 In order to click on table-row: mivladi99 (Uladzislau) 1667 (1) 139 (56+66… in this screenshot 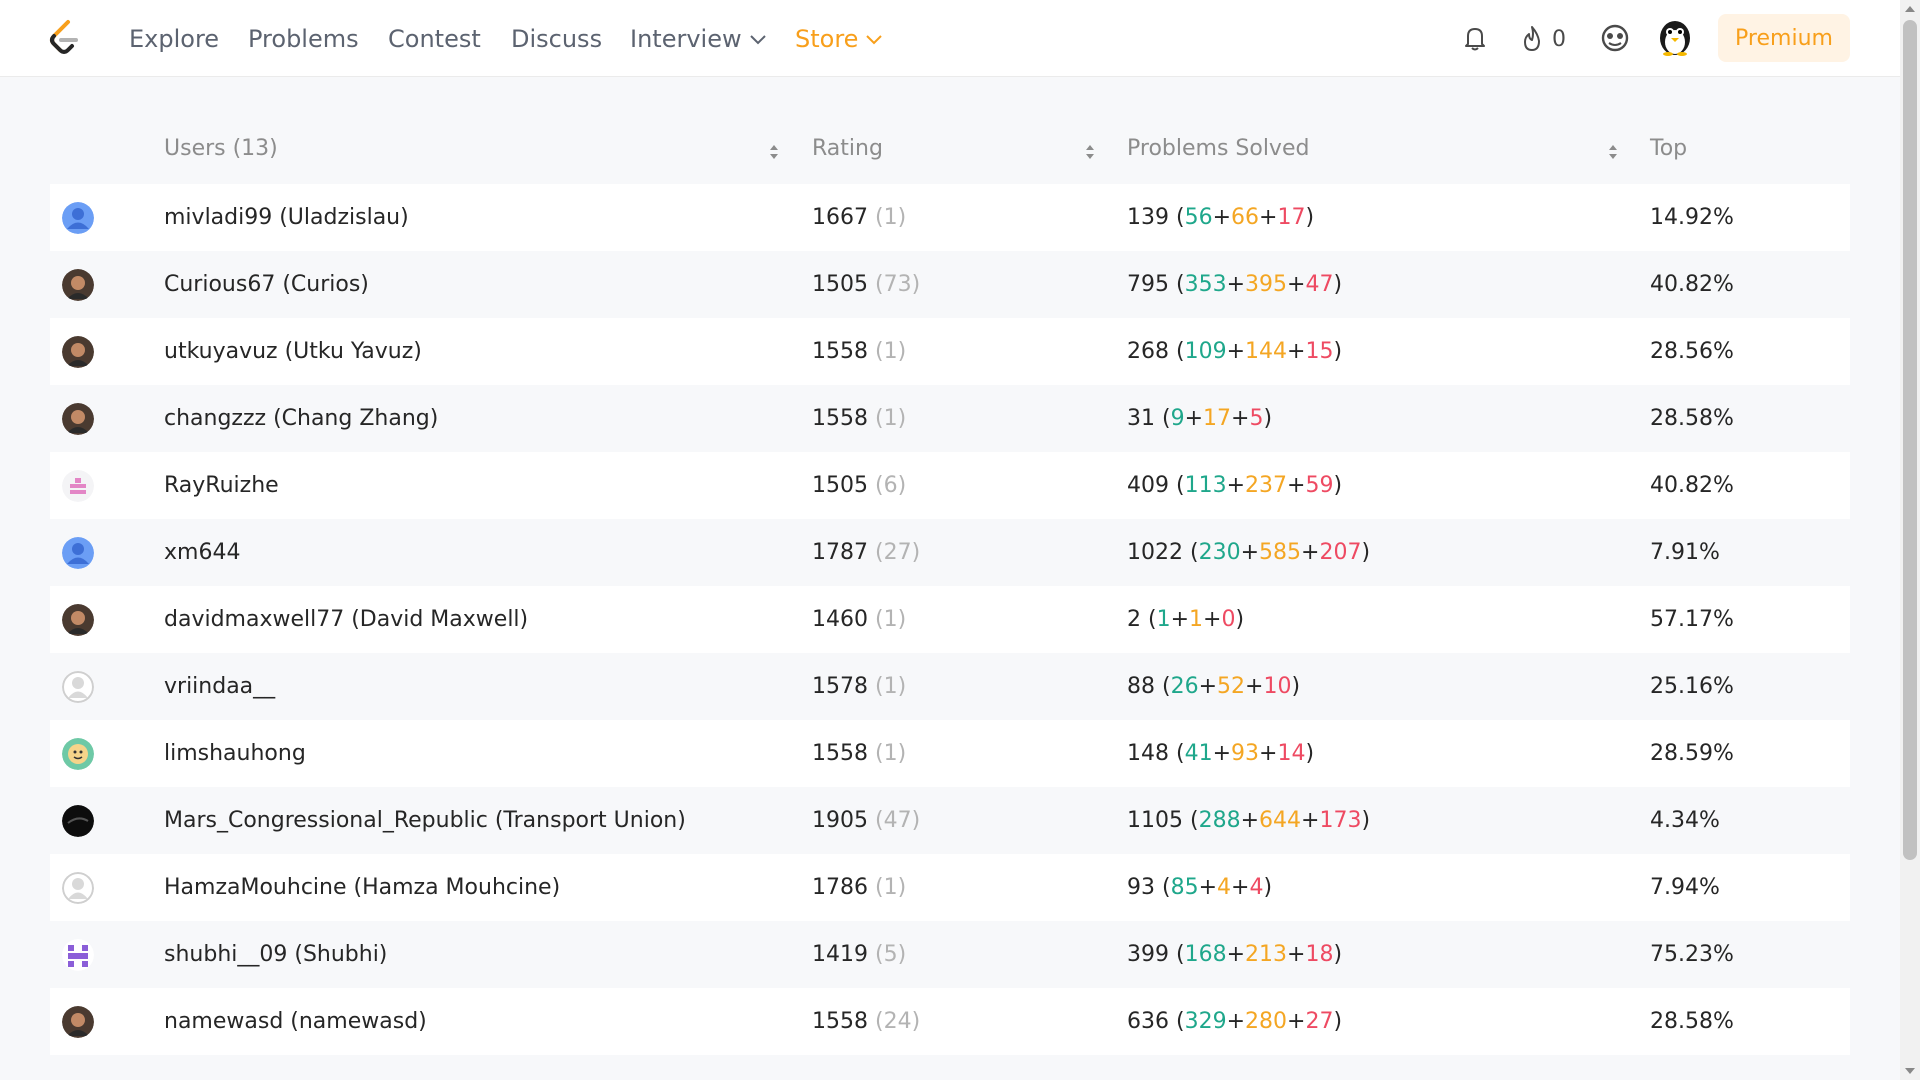, I will do `click(950, 217)`.